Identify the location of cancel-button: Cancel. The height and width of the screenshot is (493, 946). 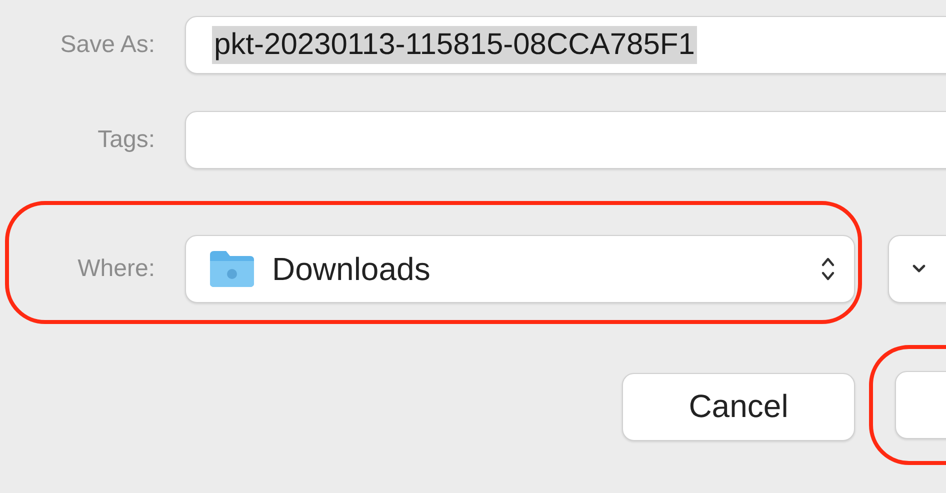
(738, 406).